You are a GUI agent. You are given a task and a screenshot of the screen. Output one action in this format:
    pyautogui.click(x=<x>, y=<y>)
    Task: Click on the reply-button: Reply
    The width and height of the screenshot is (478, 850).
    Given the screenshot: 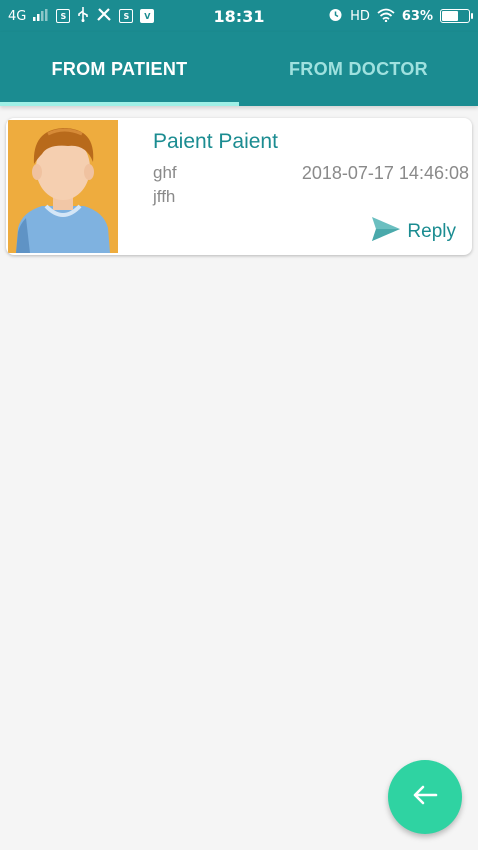 What is the action you would take?
    pyautogui.click(x=413, y=232)
    